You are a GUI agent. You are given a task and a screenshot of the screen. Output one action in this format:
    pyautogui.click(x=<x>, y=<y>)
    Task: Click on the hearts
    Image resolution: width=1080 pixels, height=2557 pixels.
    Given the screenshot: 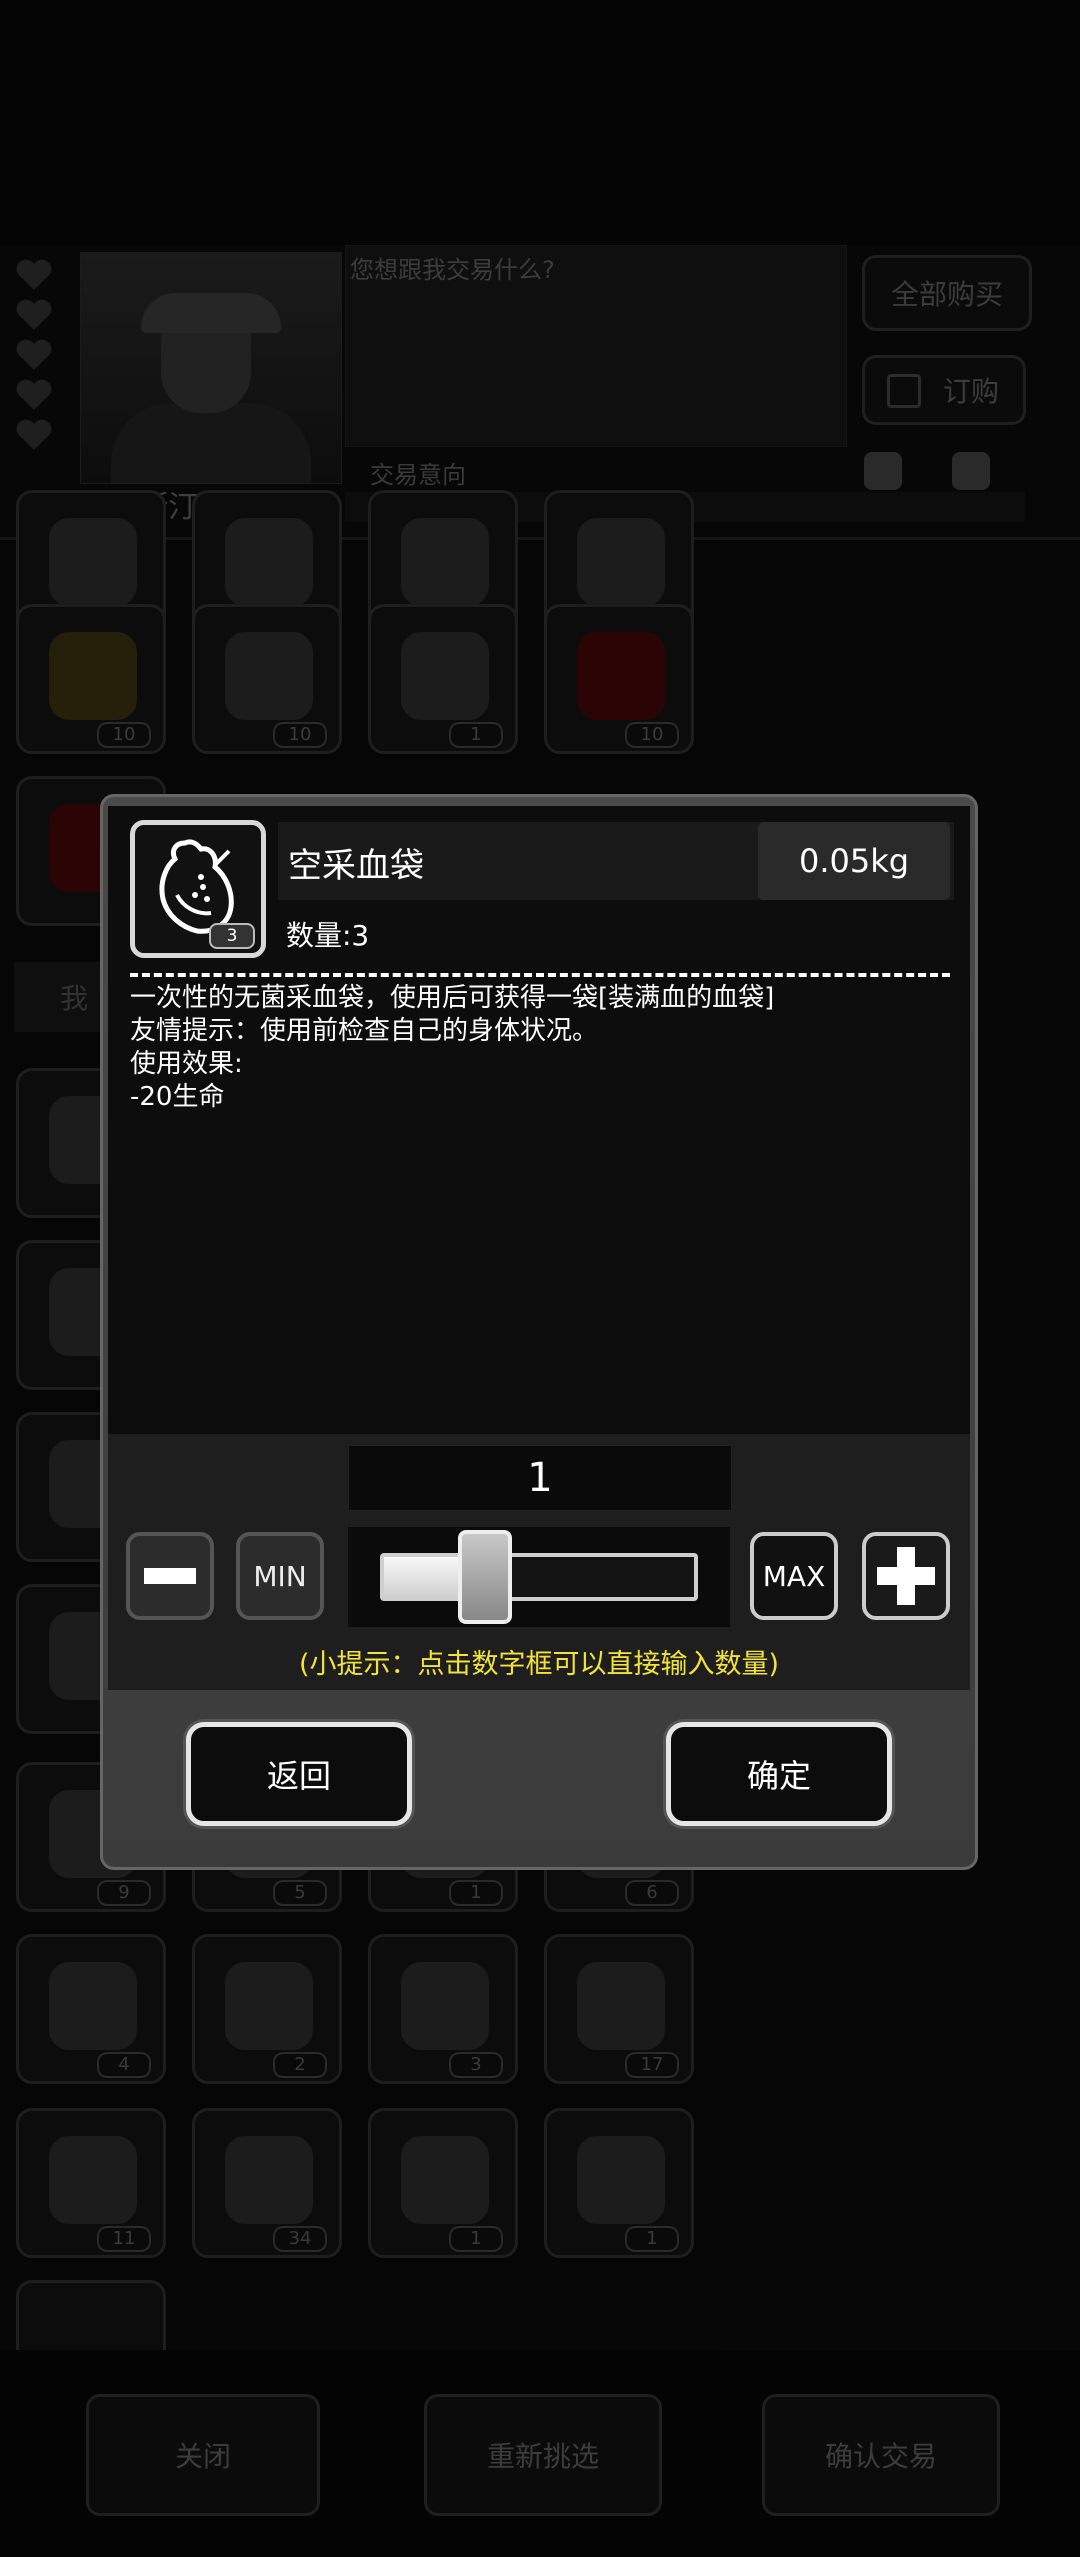 What is the action you would take?
    pyautogui.click(x=36, y=358)
    